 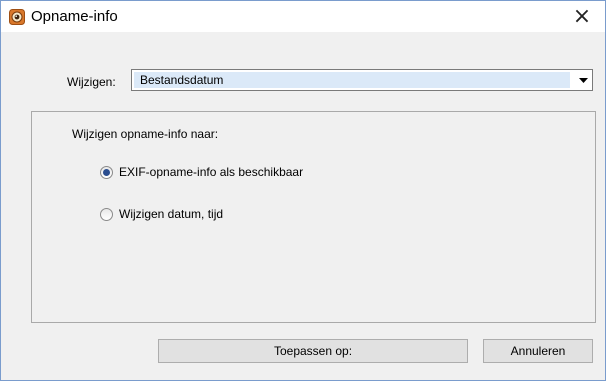 I want to click on change-dropdown: Bestandsdatum, so click(x=362, y=80).